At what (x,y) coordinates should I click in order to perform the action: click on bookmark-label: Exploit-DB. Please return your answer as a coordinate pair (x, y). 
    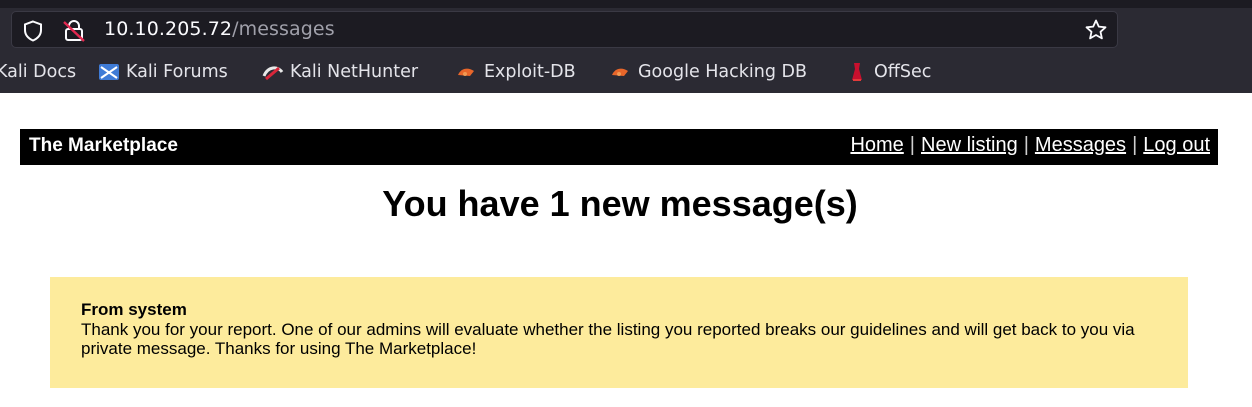
    Looking at the image, I should click on (530, 72).